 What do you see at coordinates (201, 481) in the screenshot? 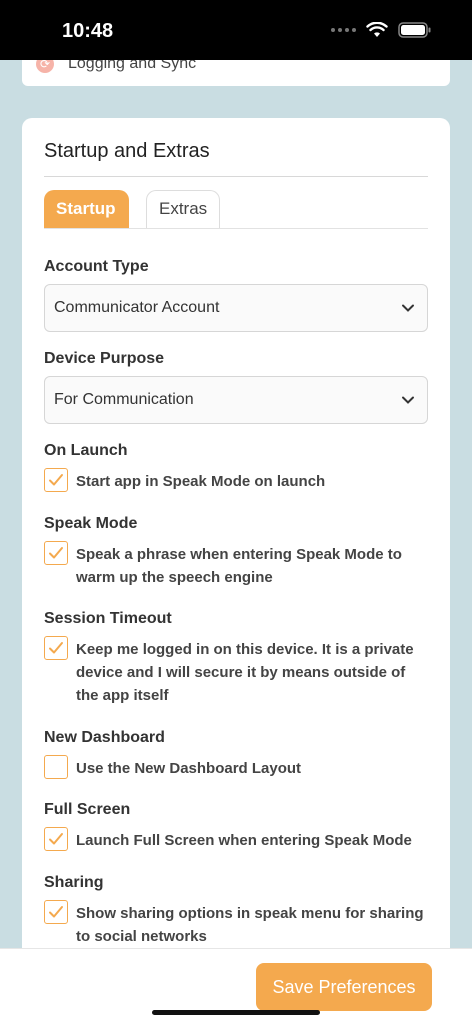
I see `start-speak-mode-text: Start app in Speak Mode on launch` at bounding box center [201, 481].